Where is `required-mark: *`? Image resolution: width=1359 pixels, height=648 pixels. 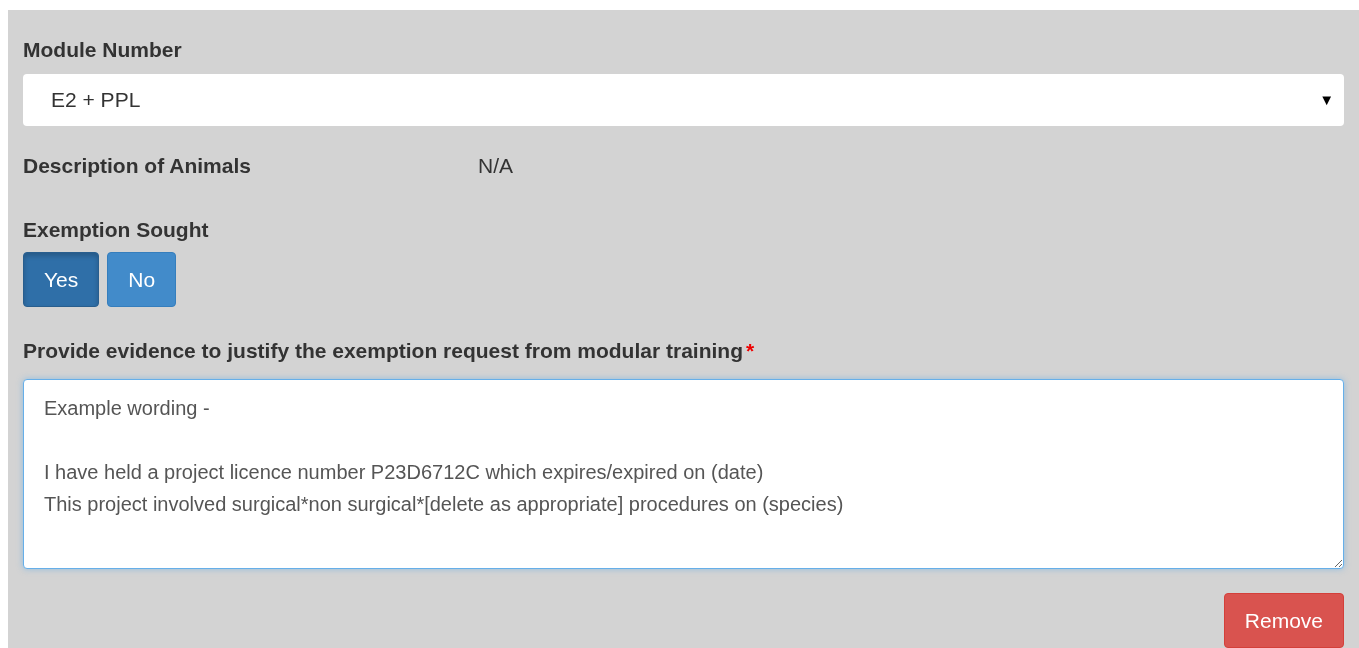 required-mark: * is located at coordinates (750, 350).